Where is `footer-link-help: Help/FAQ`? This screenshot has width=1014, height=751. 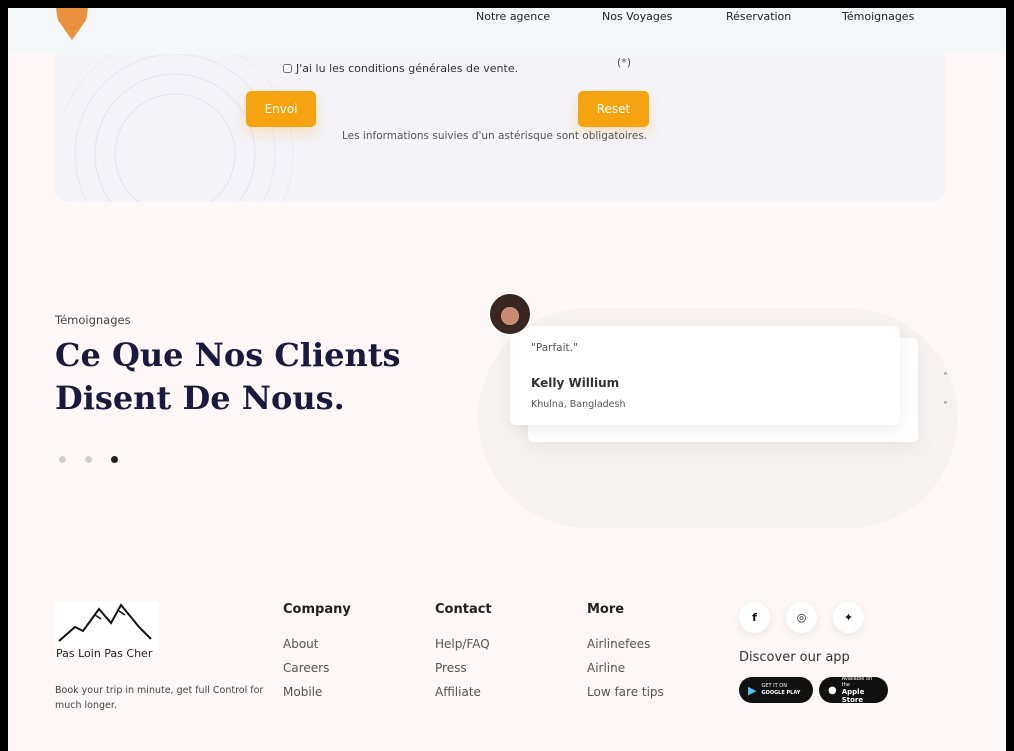
footer-link-help: Help/FAQ is located at coordinates (463, 644).